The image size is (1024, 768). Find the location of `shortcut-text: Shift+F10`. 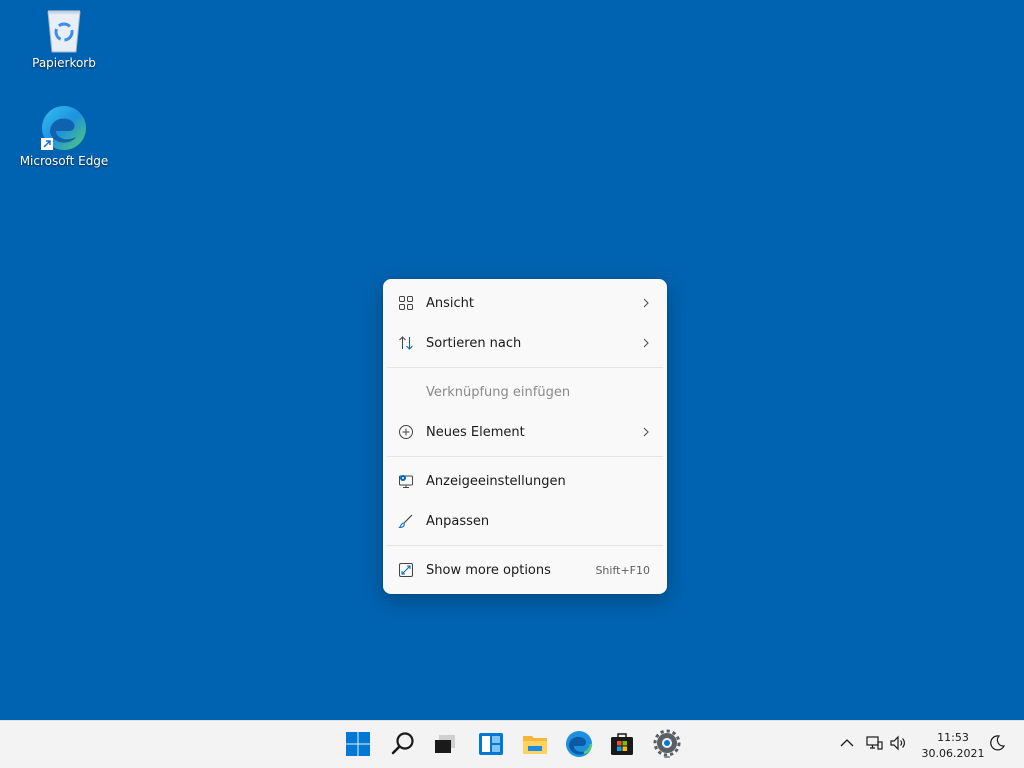

shortcut-text: Shift+F10 is located at coordinates (622, 570).